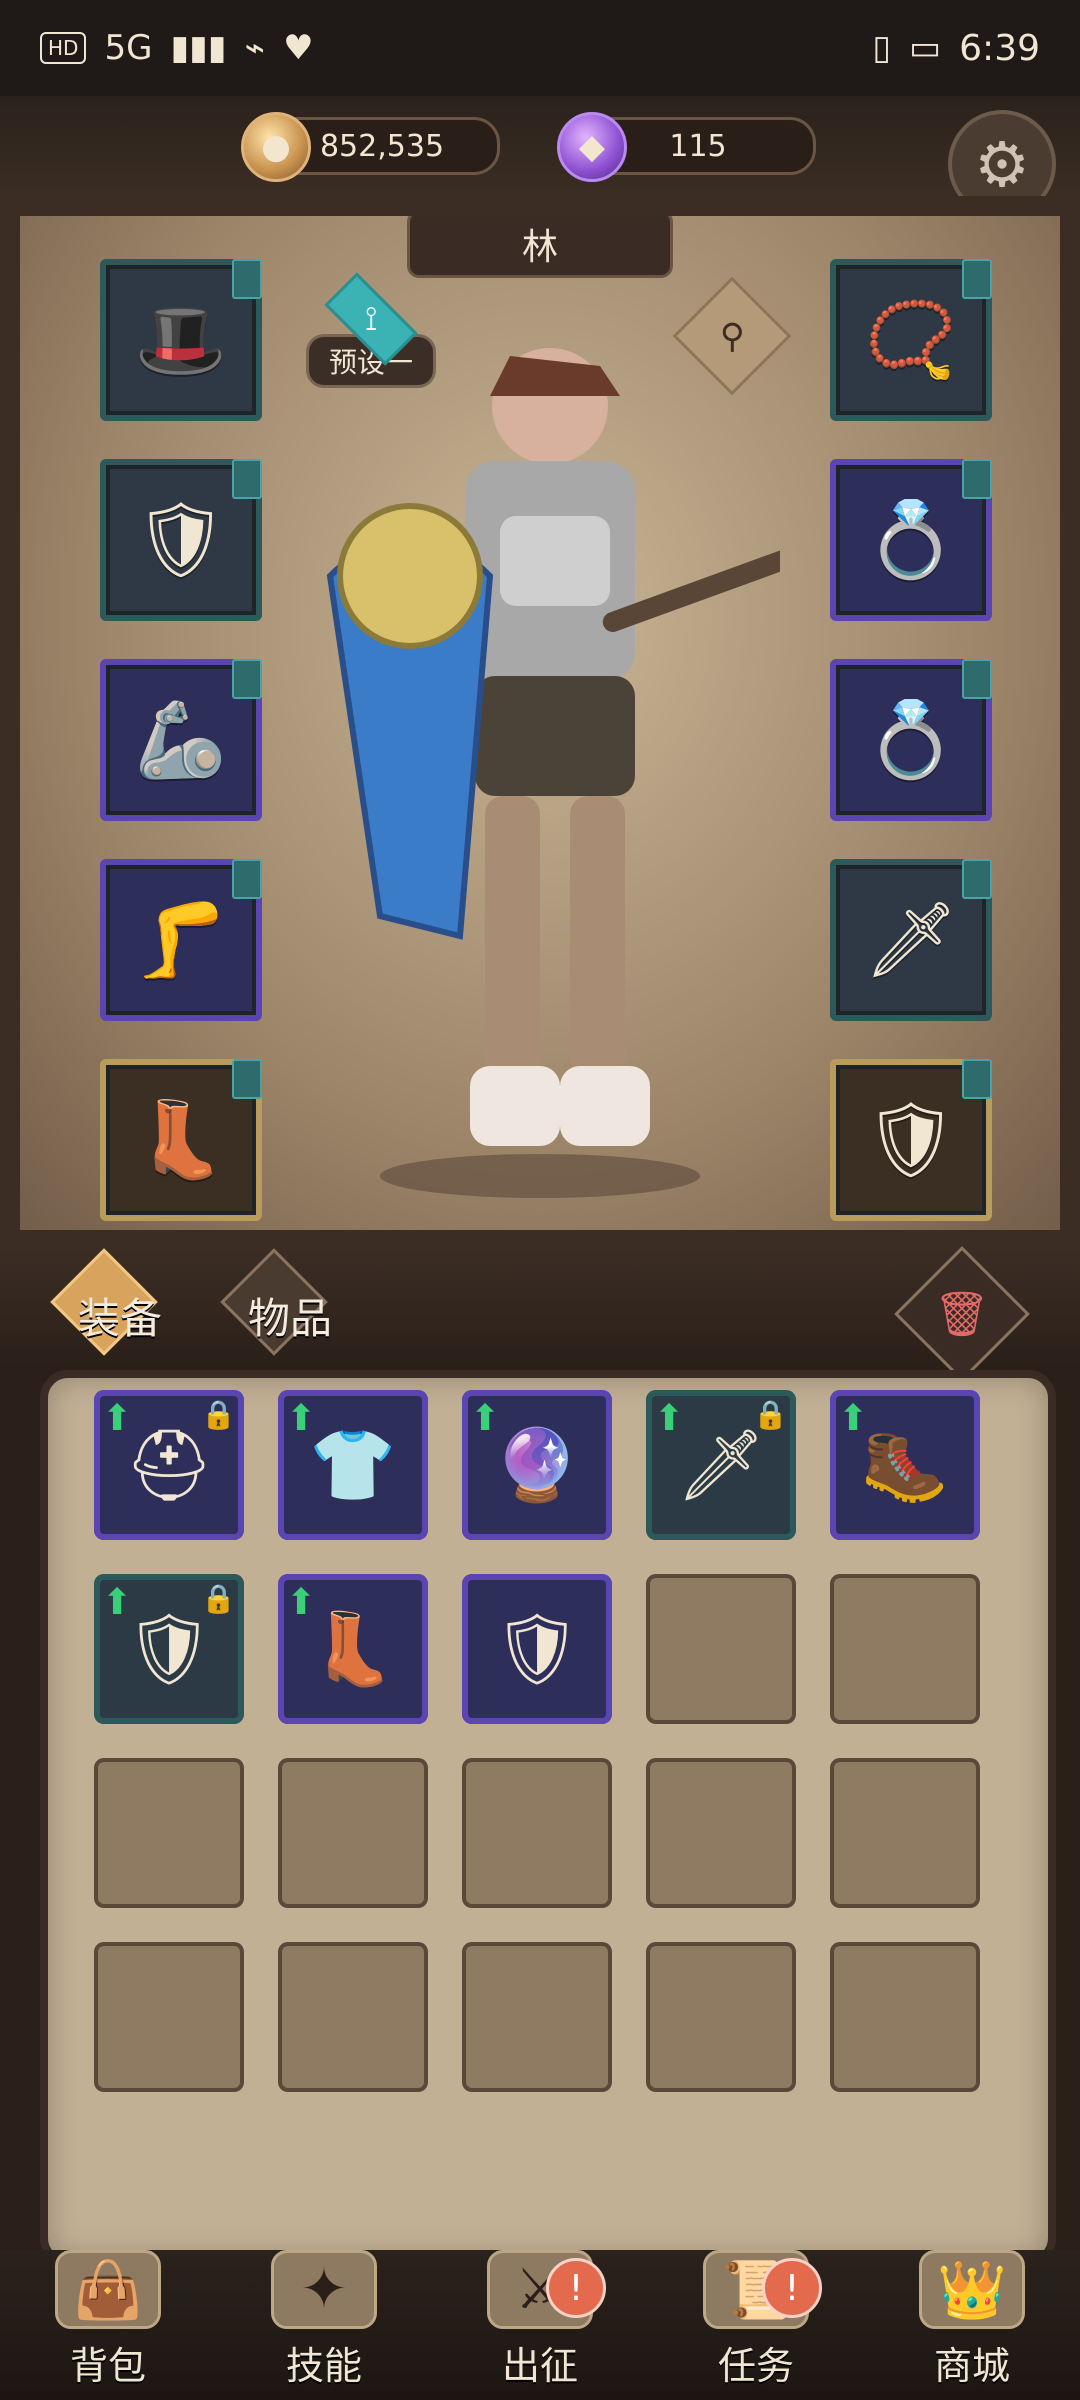 The width and height of the screenshot is (1080, 2400). I want to click on nav-quests-label: 任务, so click(755, 2366).